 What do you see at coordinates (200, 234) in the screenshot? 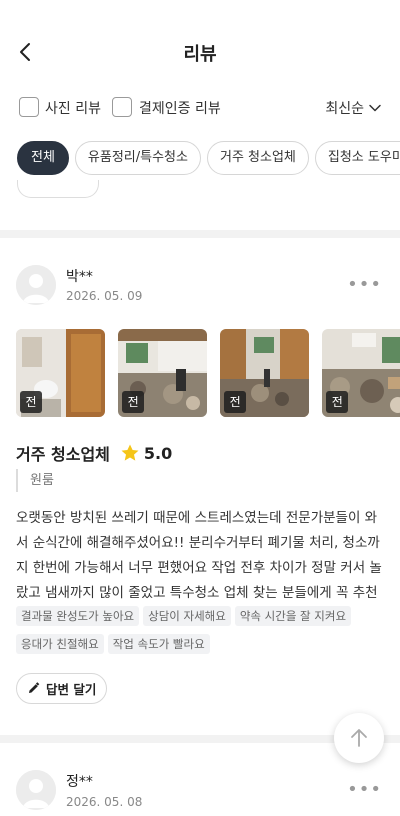
I see `section-divider` at bounding box center [200, 234].